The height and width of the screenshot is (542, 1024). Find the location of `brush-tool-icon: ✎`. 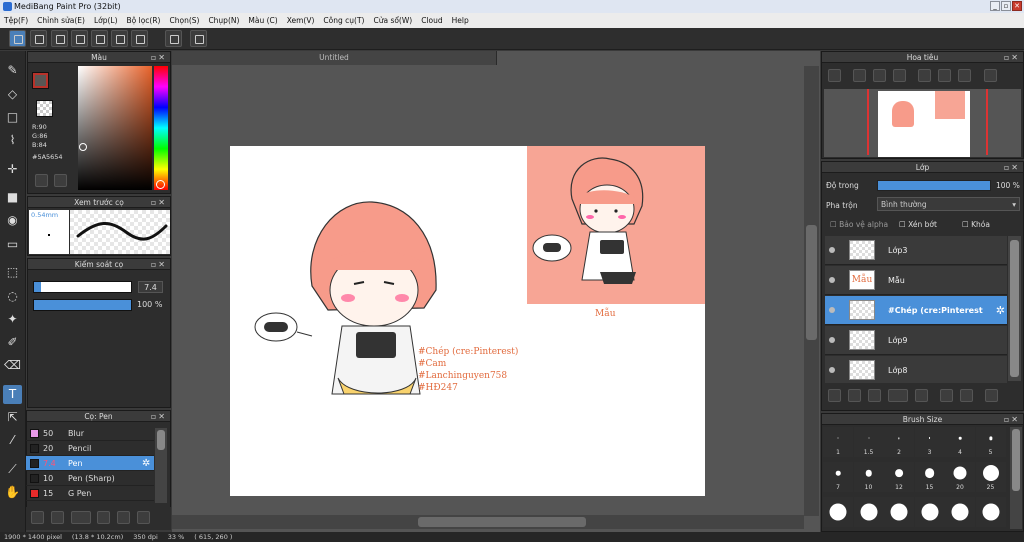

brush-tool-icon: ✎ is located at coordinates (12, 70).